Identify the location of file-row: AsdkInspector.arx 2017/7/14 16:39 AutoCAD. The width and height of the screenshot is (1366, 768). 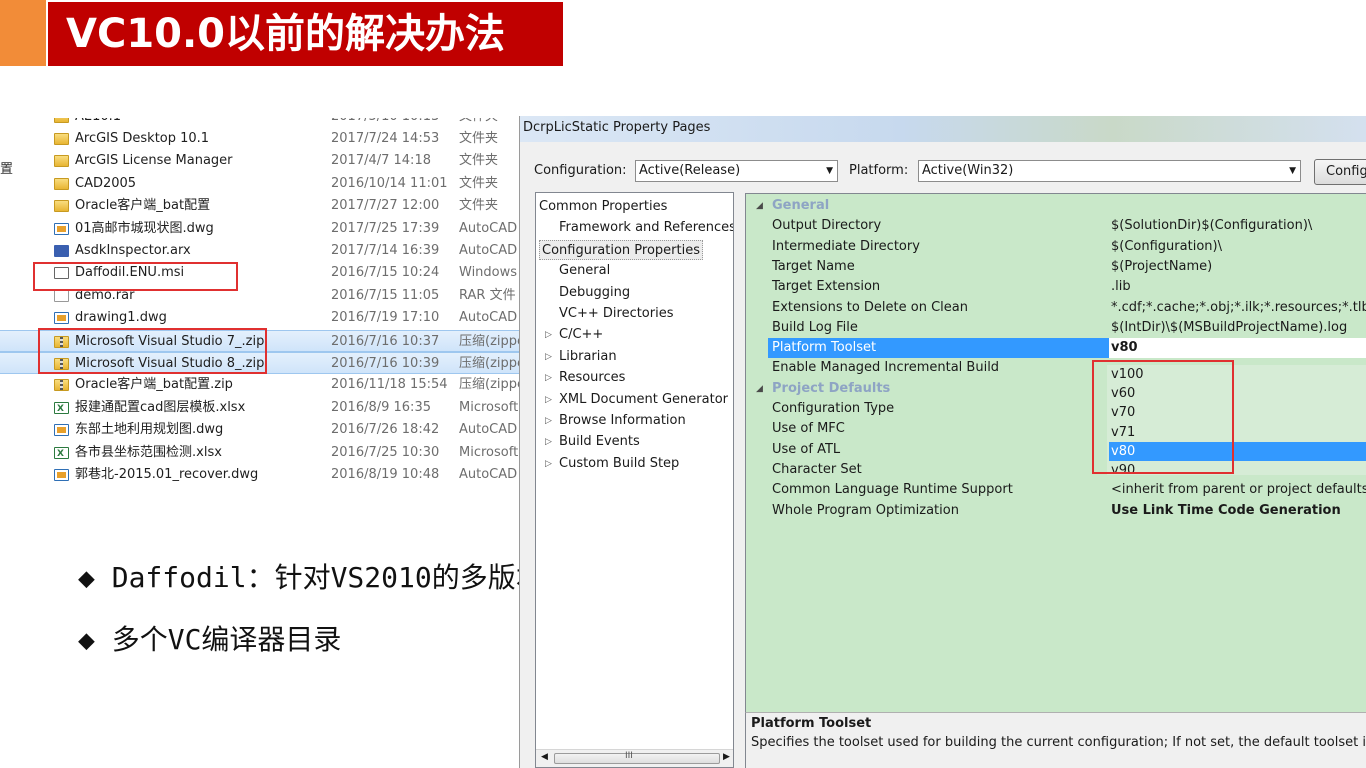
(260, 251).